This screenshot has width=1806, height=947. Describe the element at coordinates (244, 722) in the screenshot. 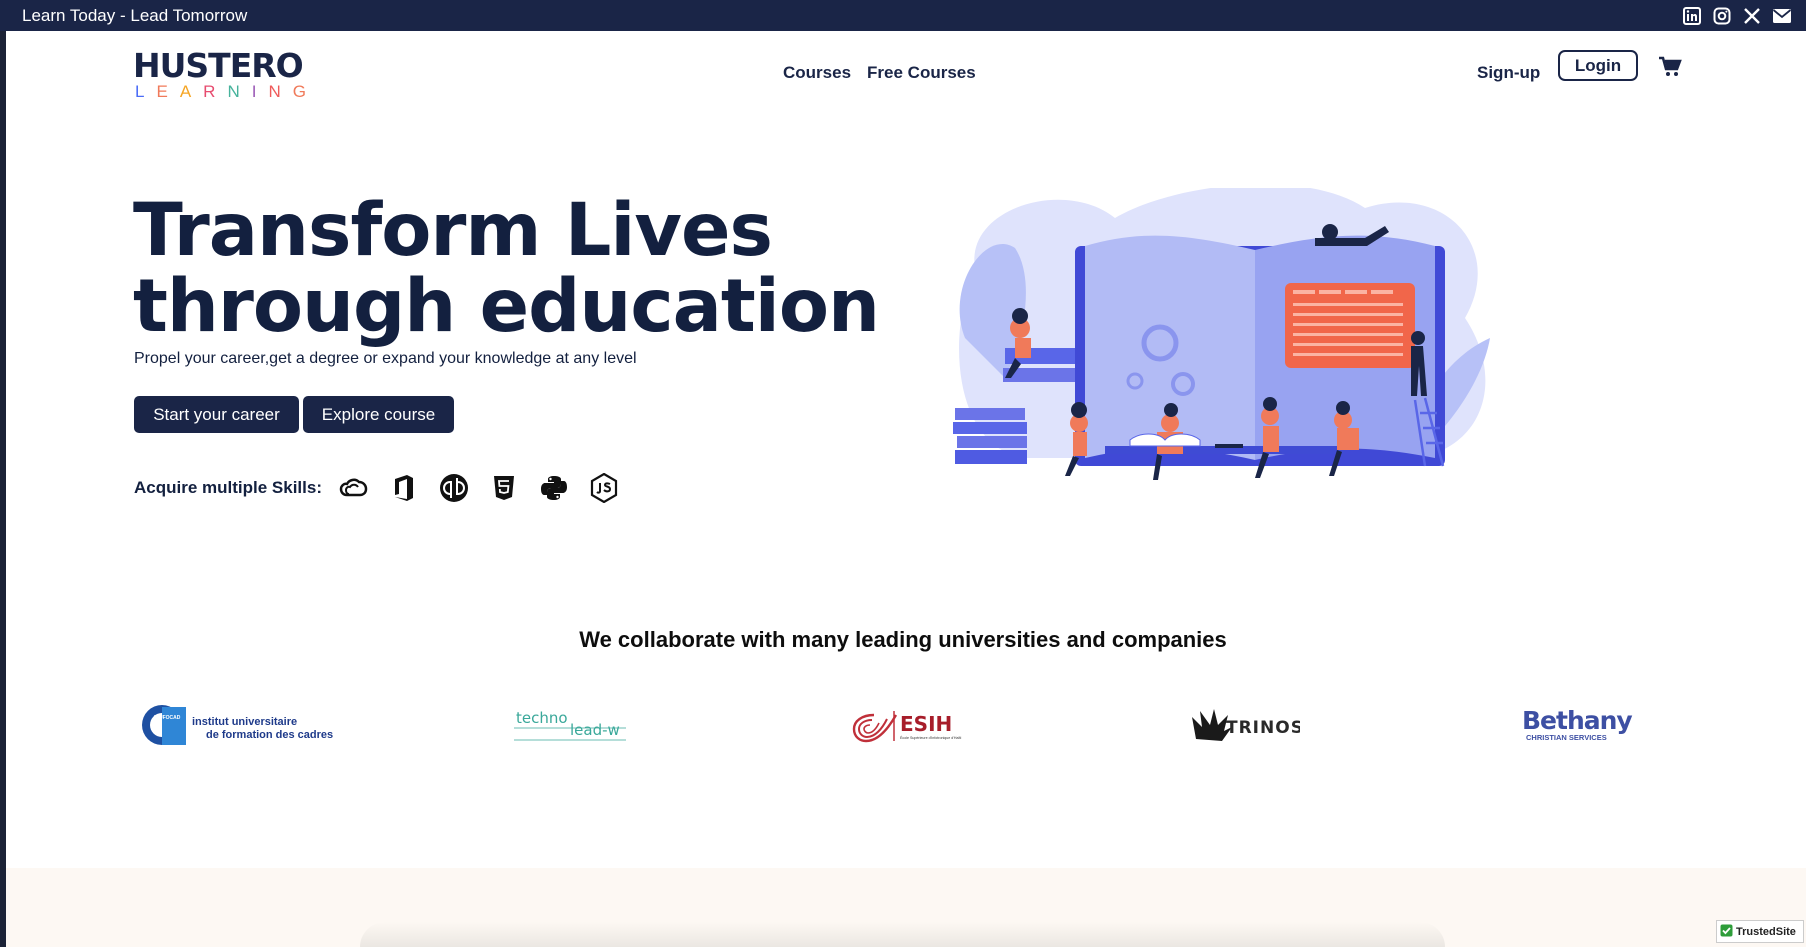

I see `partner-iufc-line1: institut universitaire` at that location.